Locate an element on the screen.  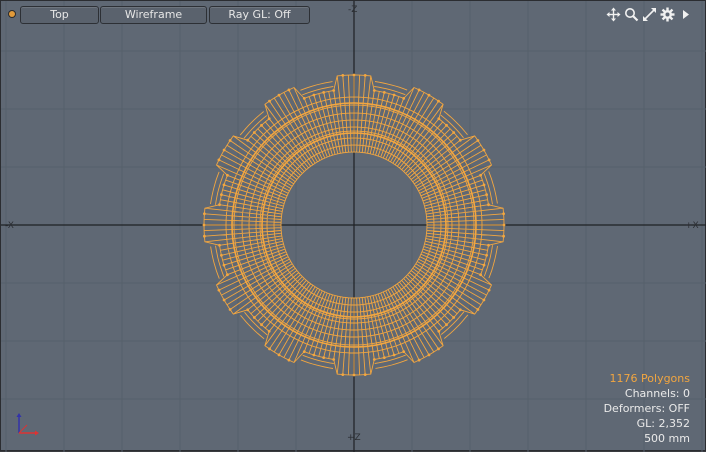
play-arrow-icon is located at coordinates (685, 14).